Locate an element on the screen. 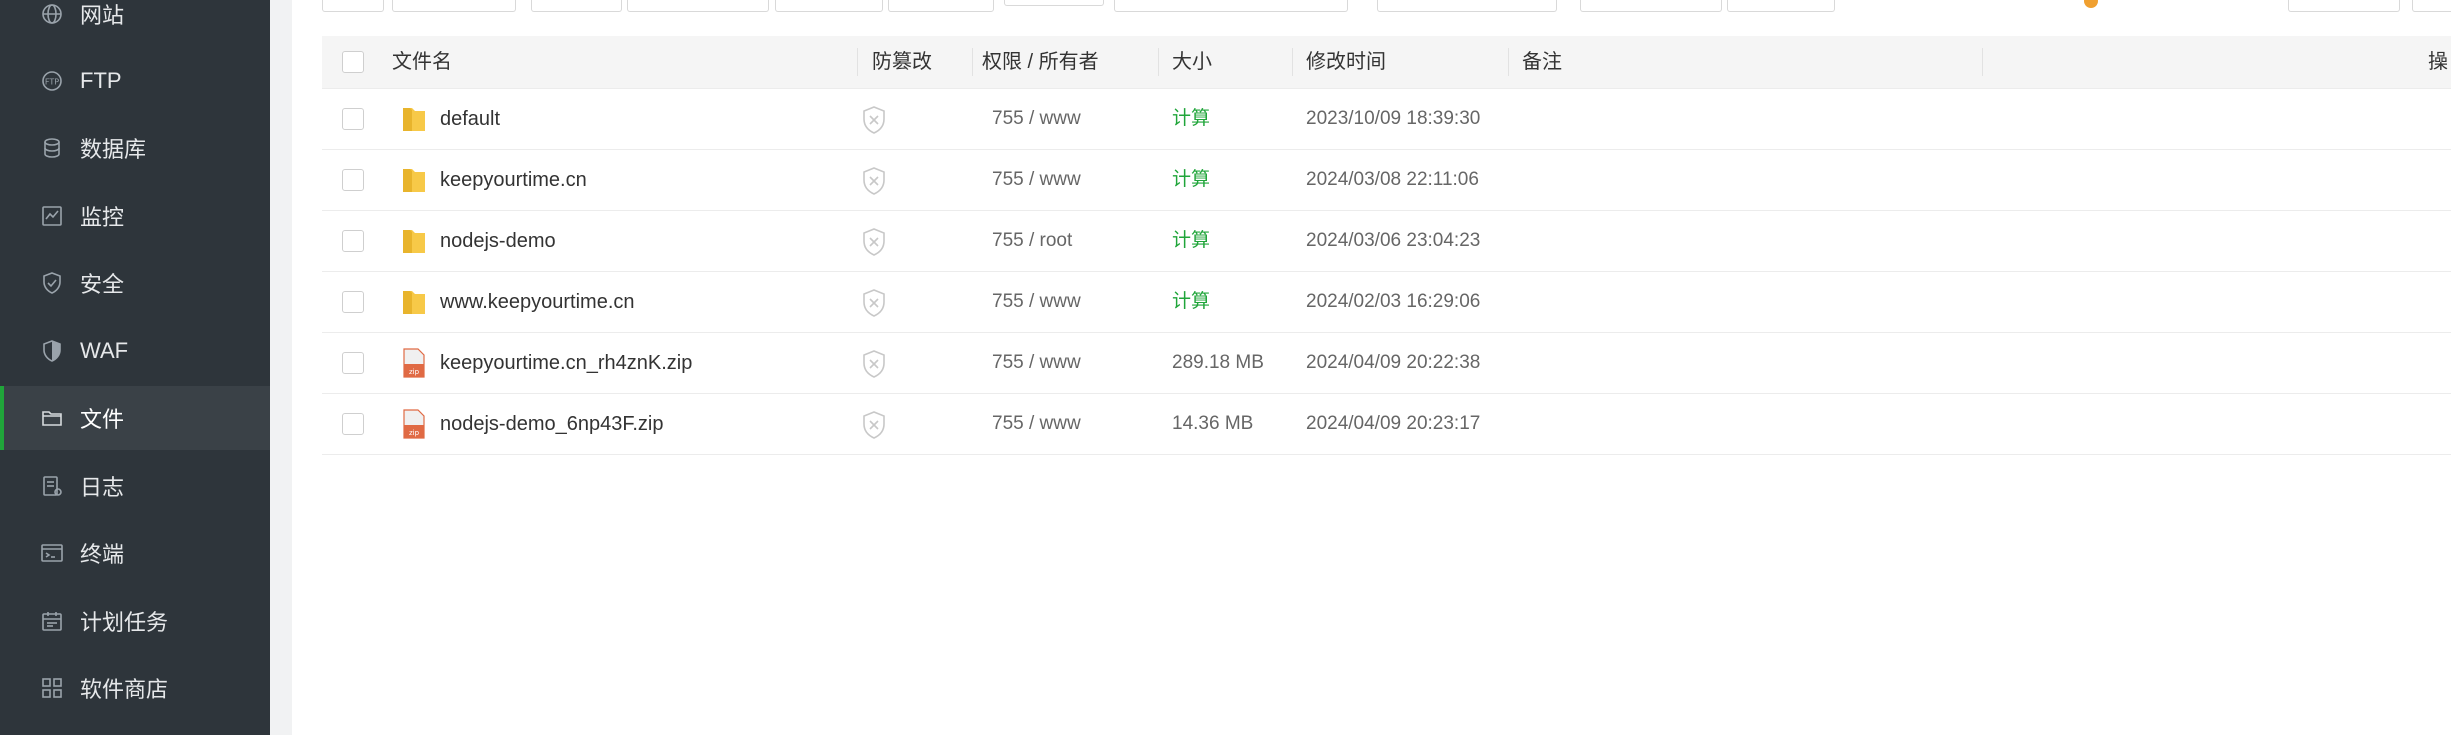  sidebar-item-label: FTP is located at coordinates (101, 80).